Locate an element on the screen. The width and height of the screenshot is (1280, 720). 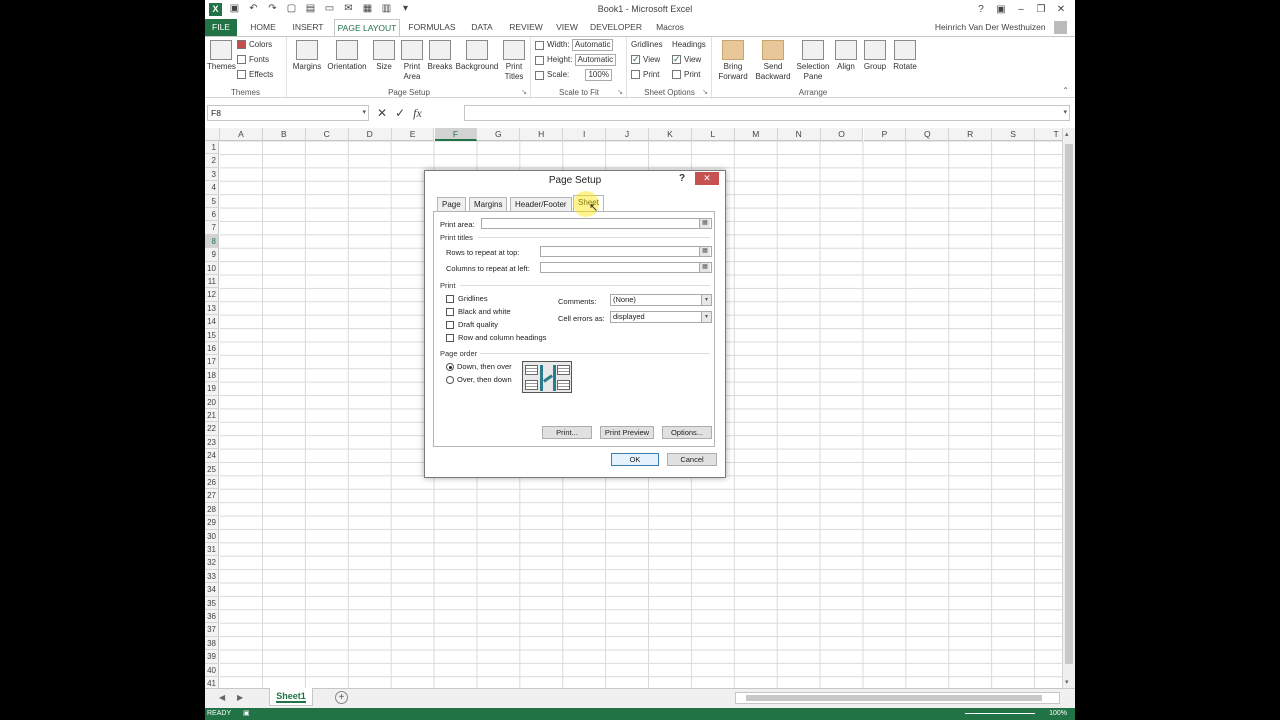
row-header: 40 is located at coordinates (212, 670).